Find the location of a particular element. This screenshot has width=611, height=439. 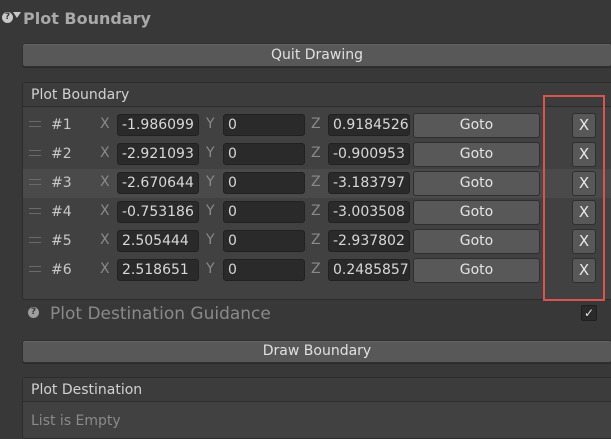

z-field: 0.9184526 is located at coordinates (369, 125).